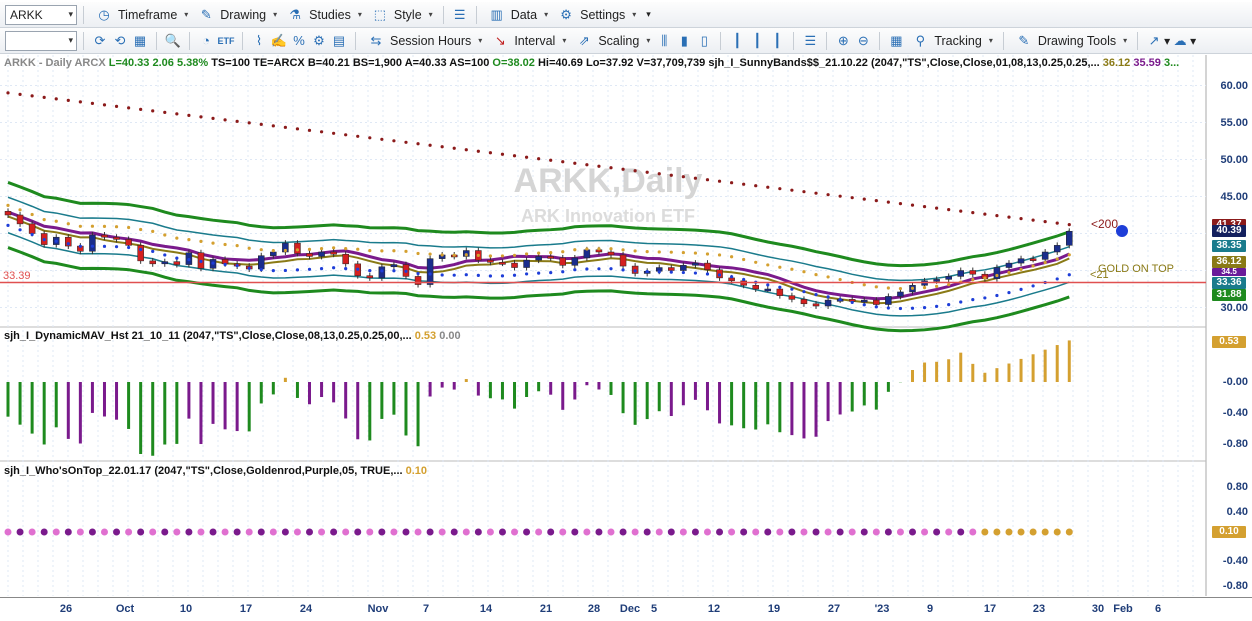  Describe the element at coordinates (299, 41) in the screenshot. I see `percent-icon: %` at that location.